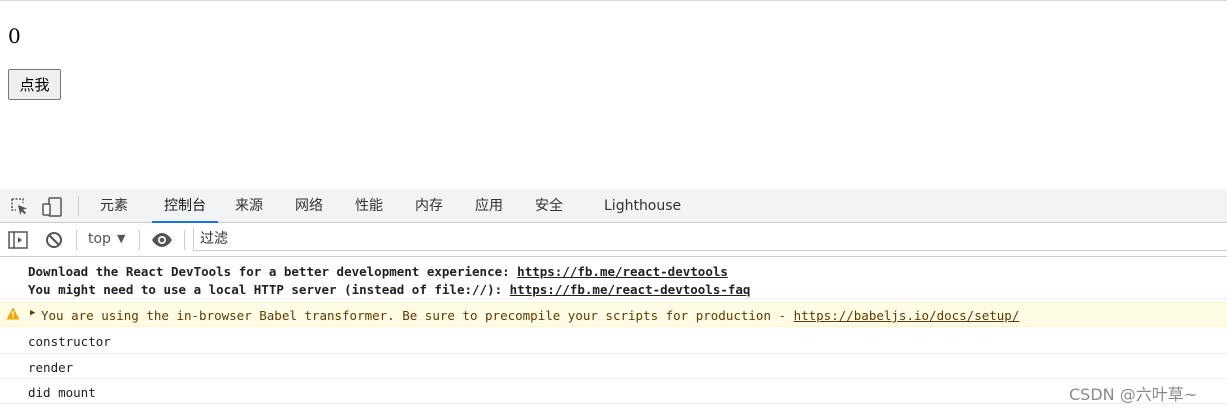 The image size is (1227, 410). I want to click on tab-lighthouse: Lighthouse, so click(642, 205).